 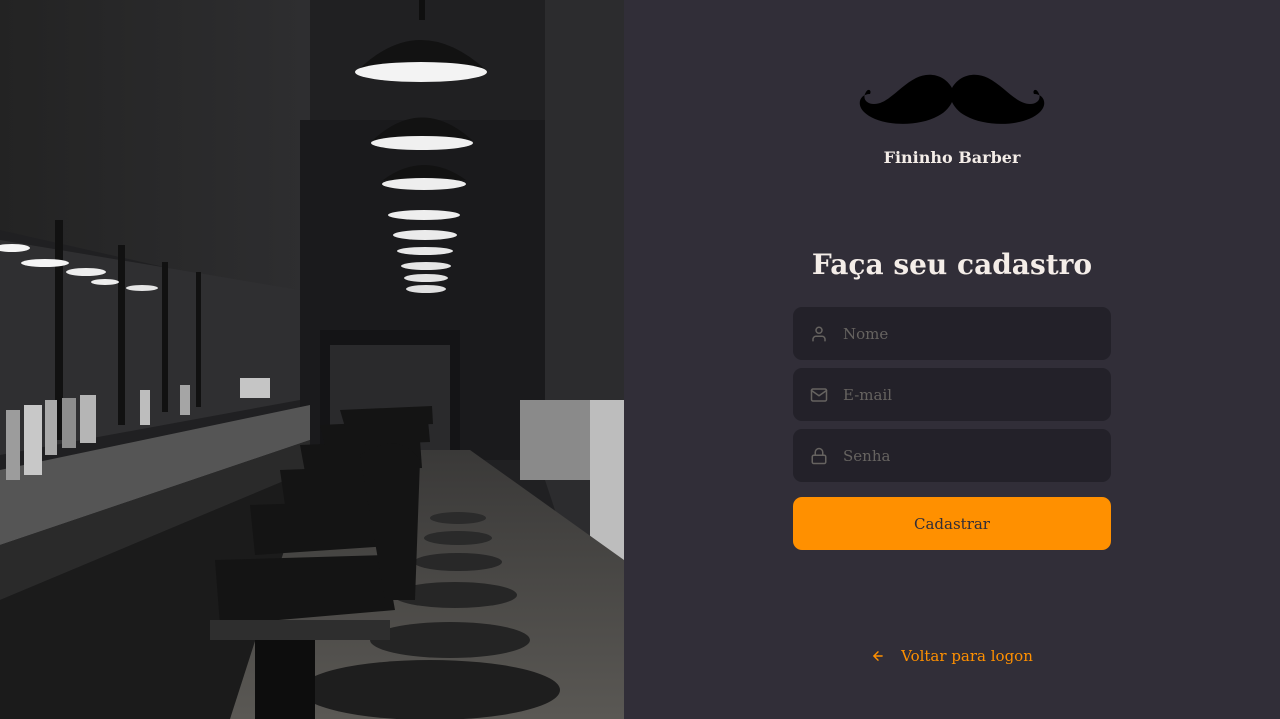 I want to click on password-field, so click(x=952, y=455).